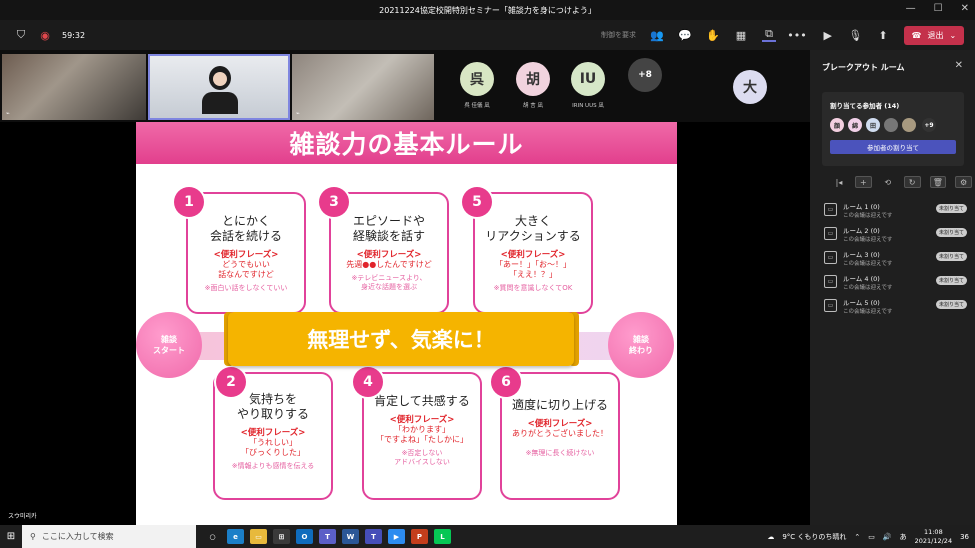  What do you see at coordinates (588, 79) in the screenshot?
I see `participant-avatar: IU` at bounding box center [588, 79].